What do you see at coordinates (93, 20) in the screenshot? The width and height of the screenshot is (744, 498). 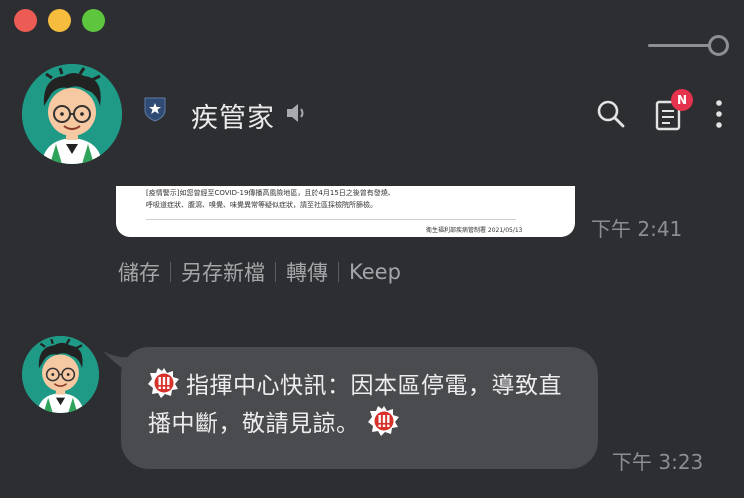 I see `zoom-window-button` at bounding box center [93, 20].